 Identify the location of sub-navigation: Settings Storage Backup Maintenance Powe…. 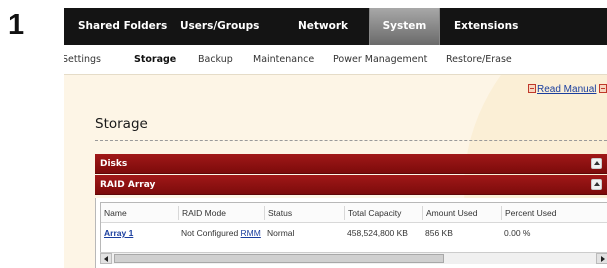
(335, 60).